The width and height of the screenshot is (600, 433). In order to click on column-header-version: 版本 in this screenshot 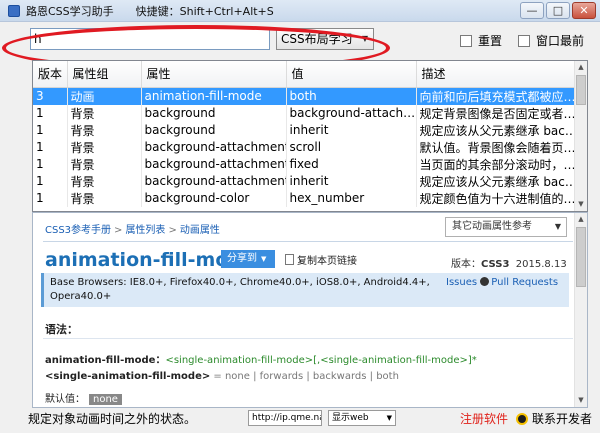, I will do `click(50, 74)`.